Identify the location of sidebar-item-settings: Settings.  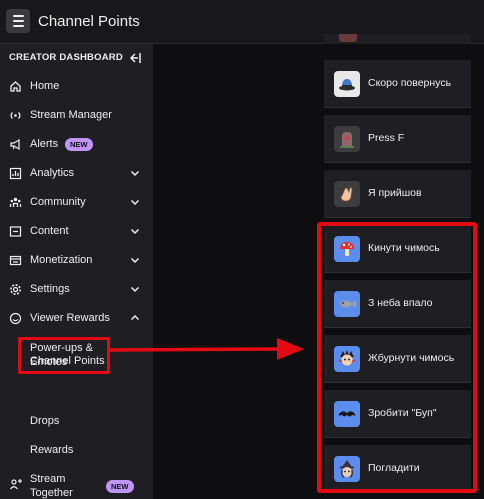
(76, 289).